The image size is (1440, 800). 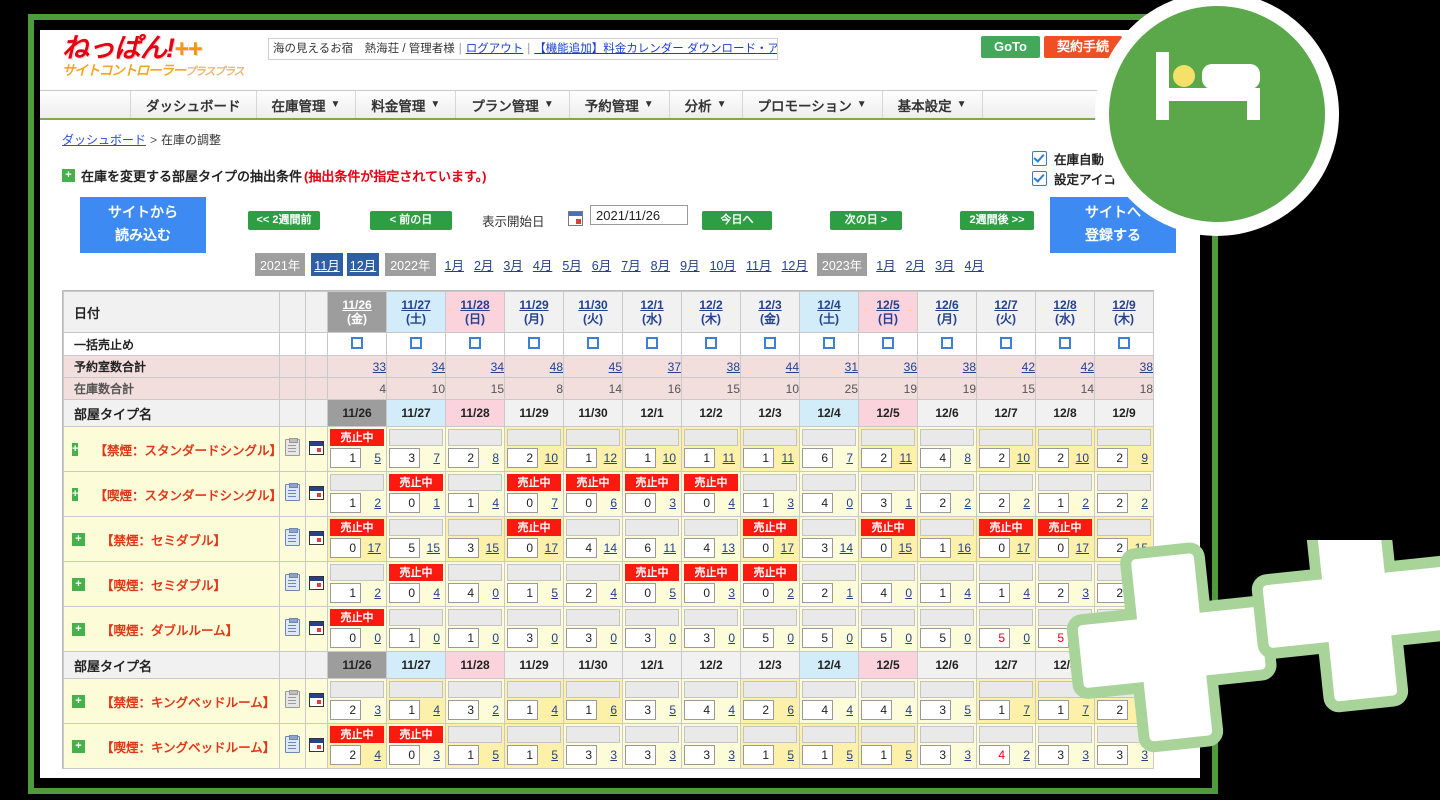 What do you see at coordinates (817, 458) in the screenshot?
I see `stock-input: 6` at bounding box center [817, 458].